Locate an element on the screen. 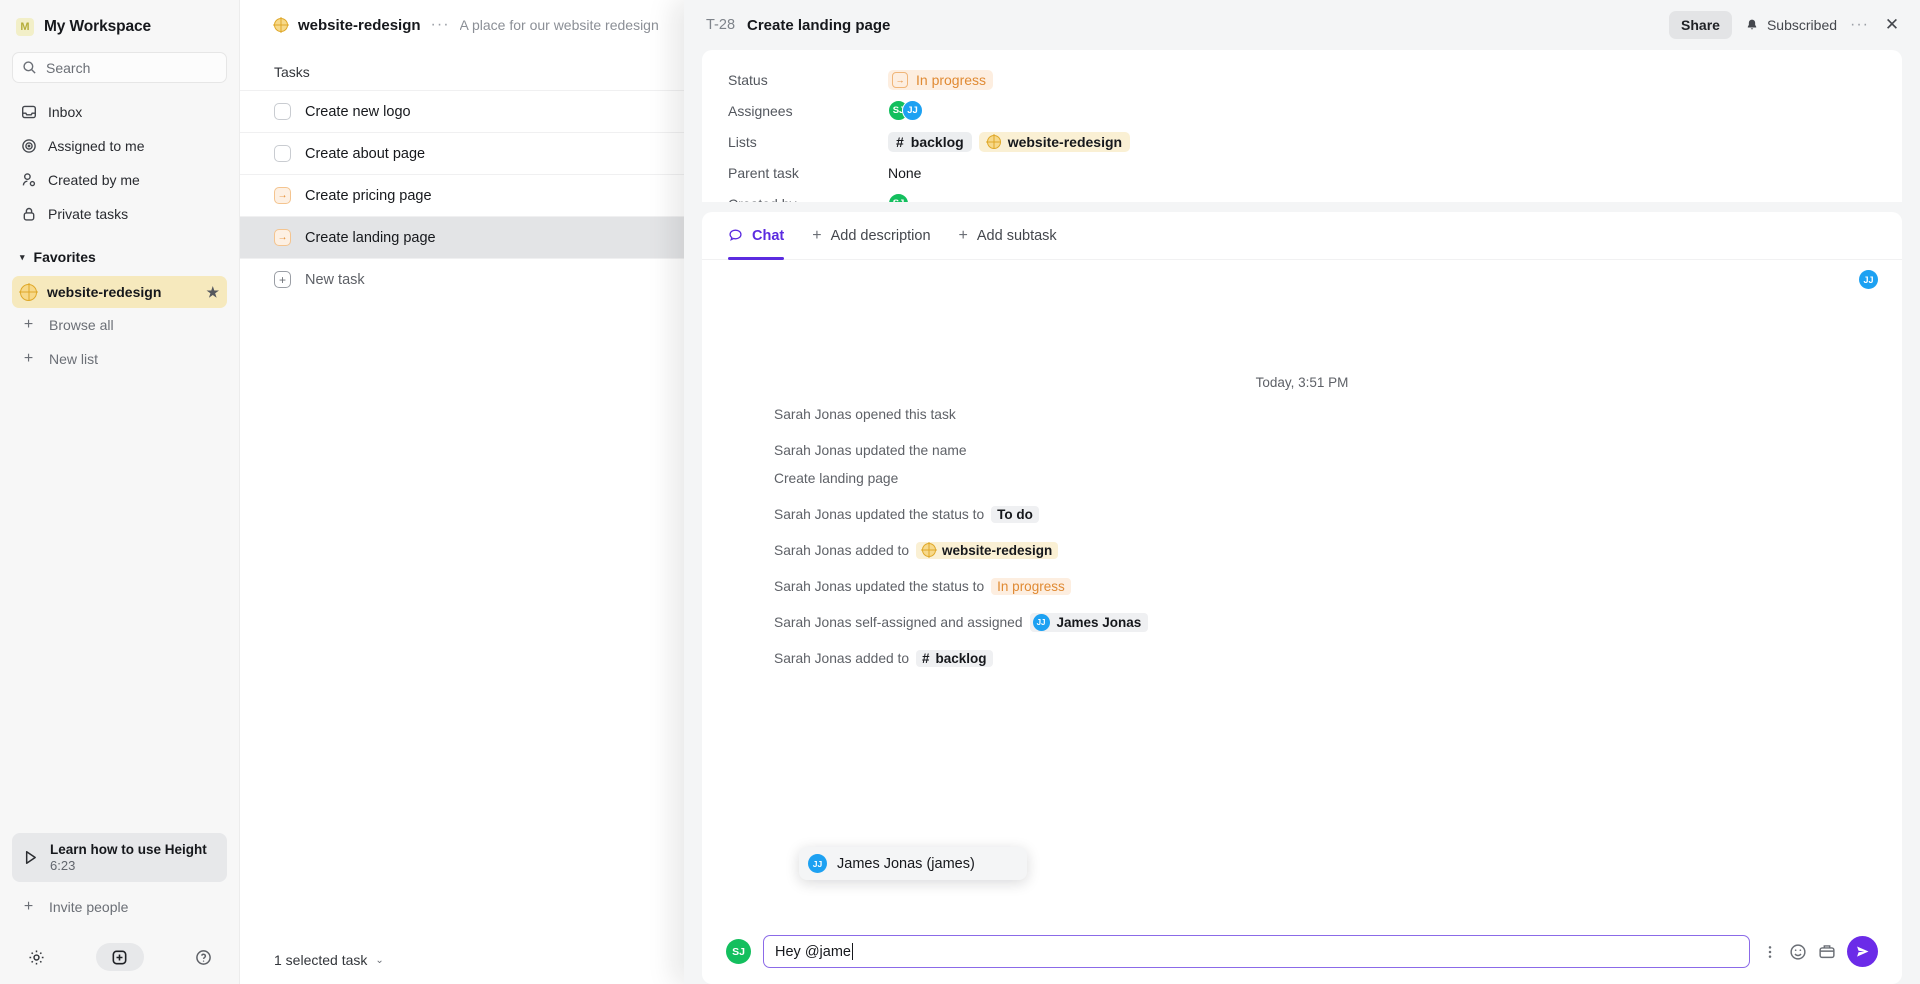 The height and width of the screenshot is (984, 1920). emoji-icon is located at coordinates (1798, 952).